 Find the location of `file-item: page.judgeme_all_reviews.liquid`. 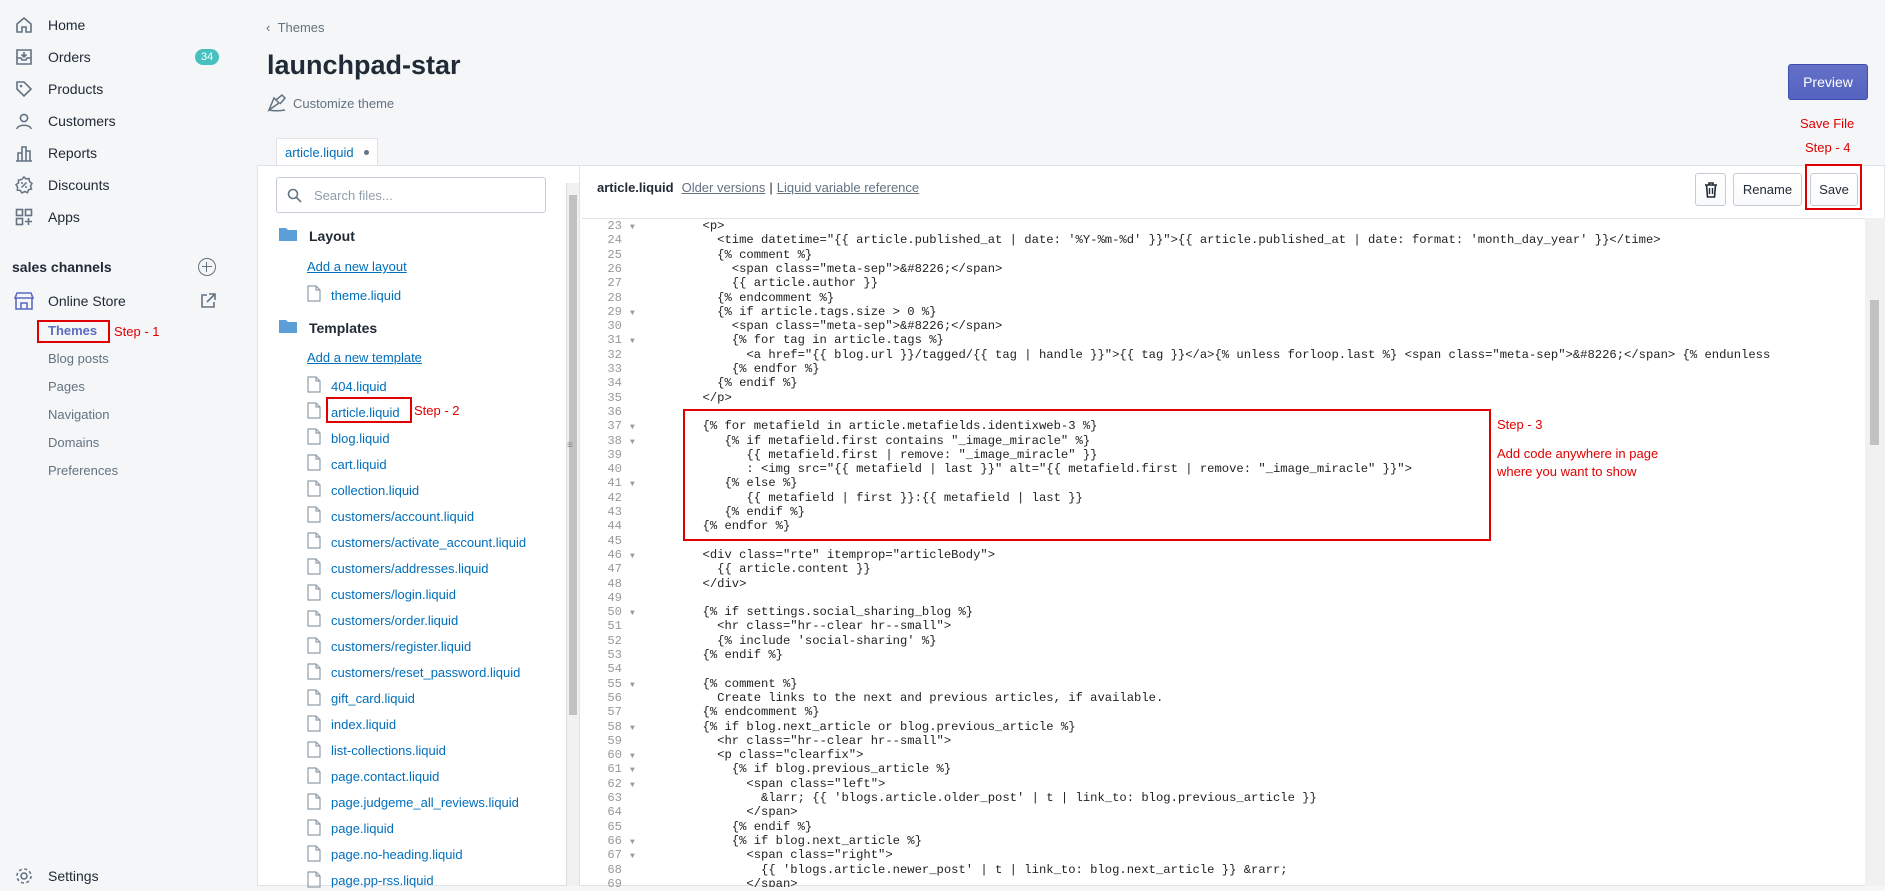

file-item: page.judgeme_all_reviews.liquid is located at coordinates (413, 803).